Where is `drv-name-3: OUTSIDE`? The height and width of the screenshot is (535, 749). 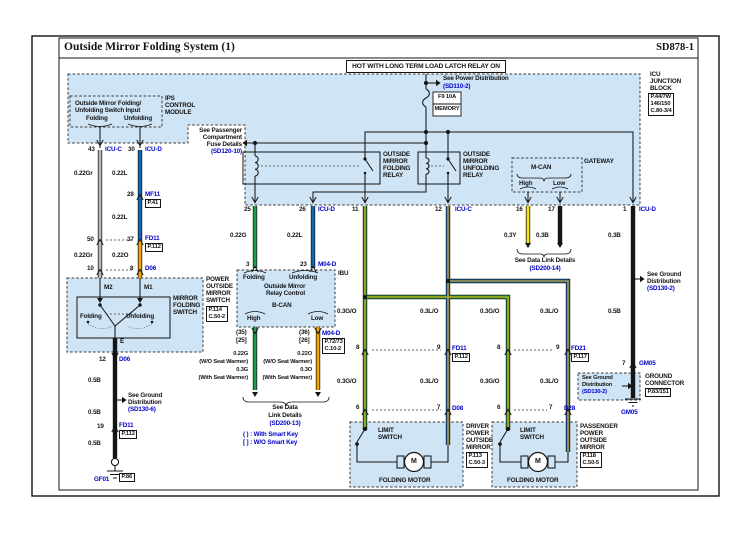 drv-name-3: OUTSIDE is located at coordinates (479, 440).